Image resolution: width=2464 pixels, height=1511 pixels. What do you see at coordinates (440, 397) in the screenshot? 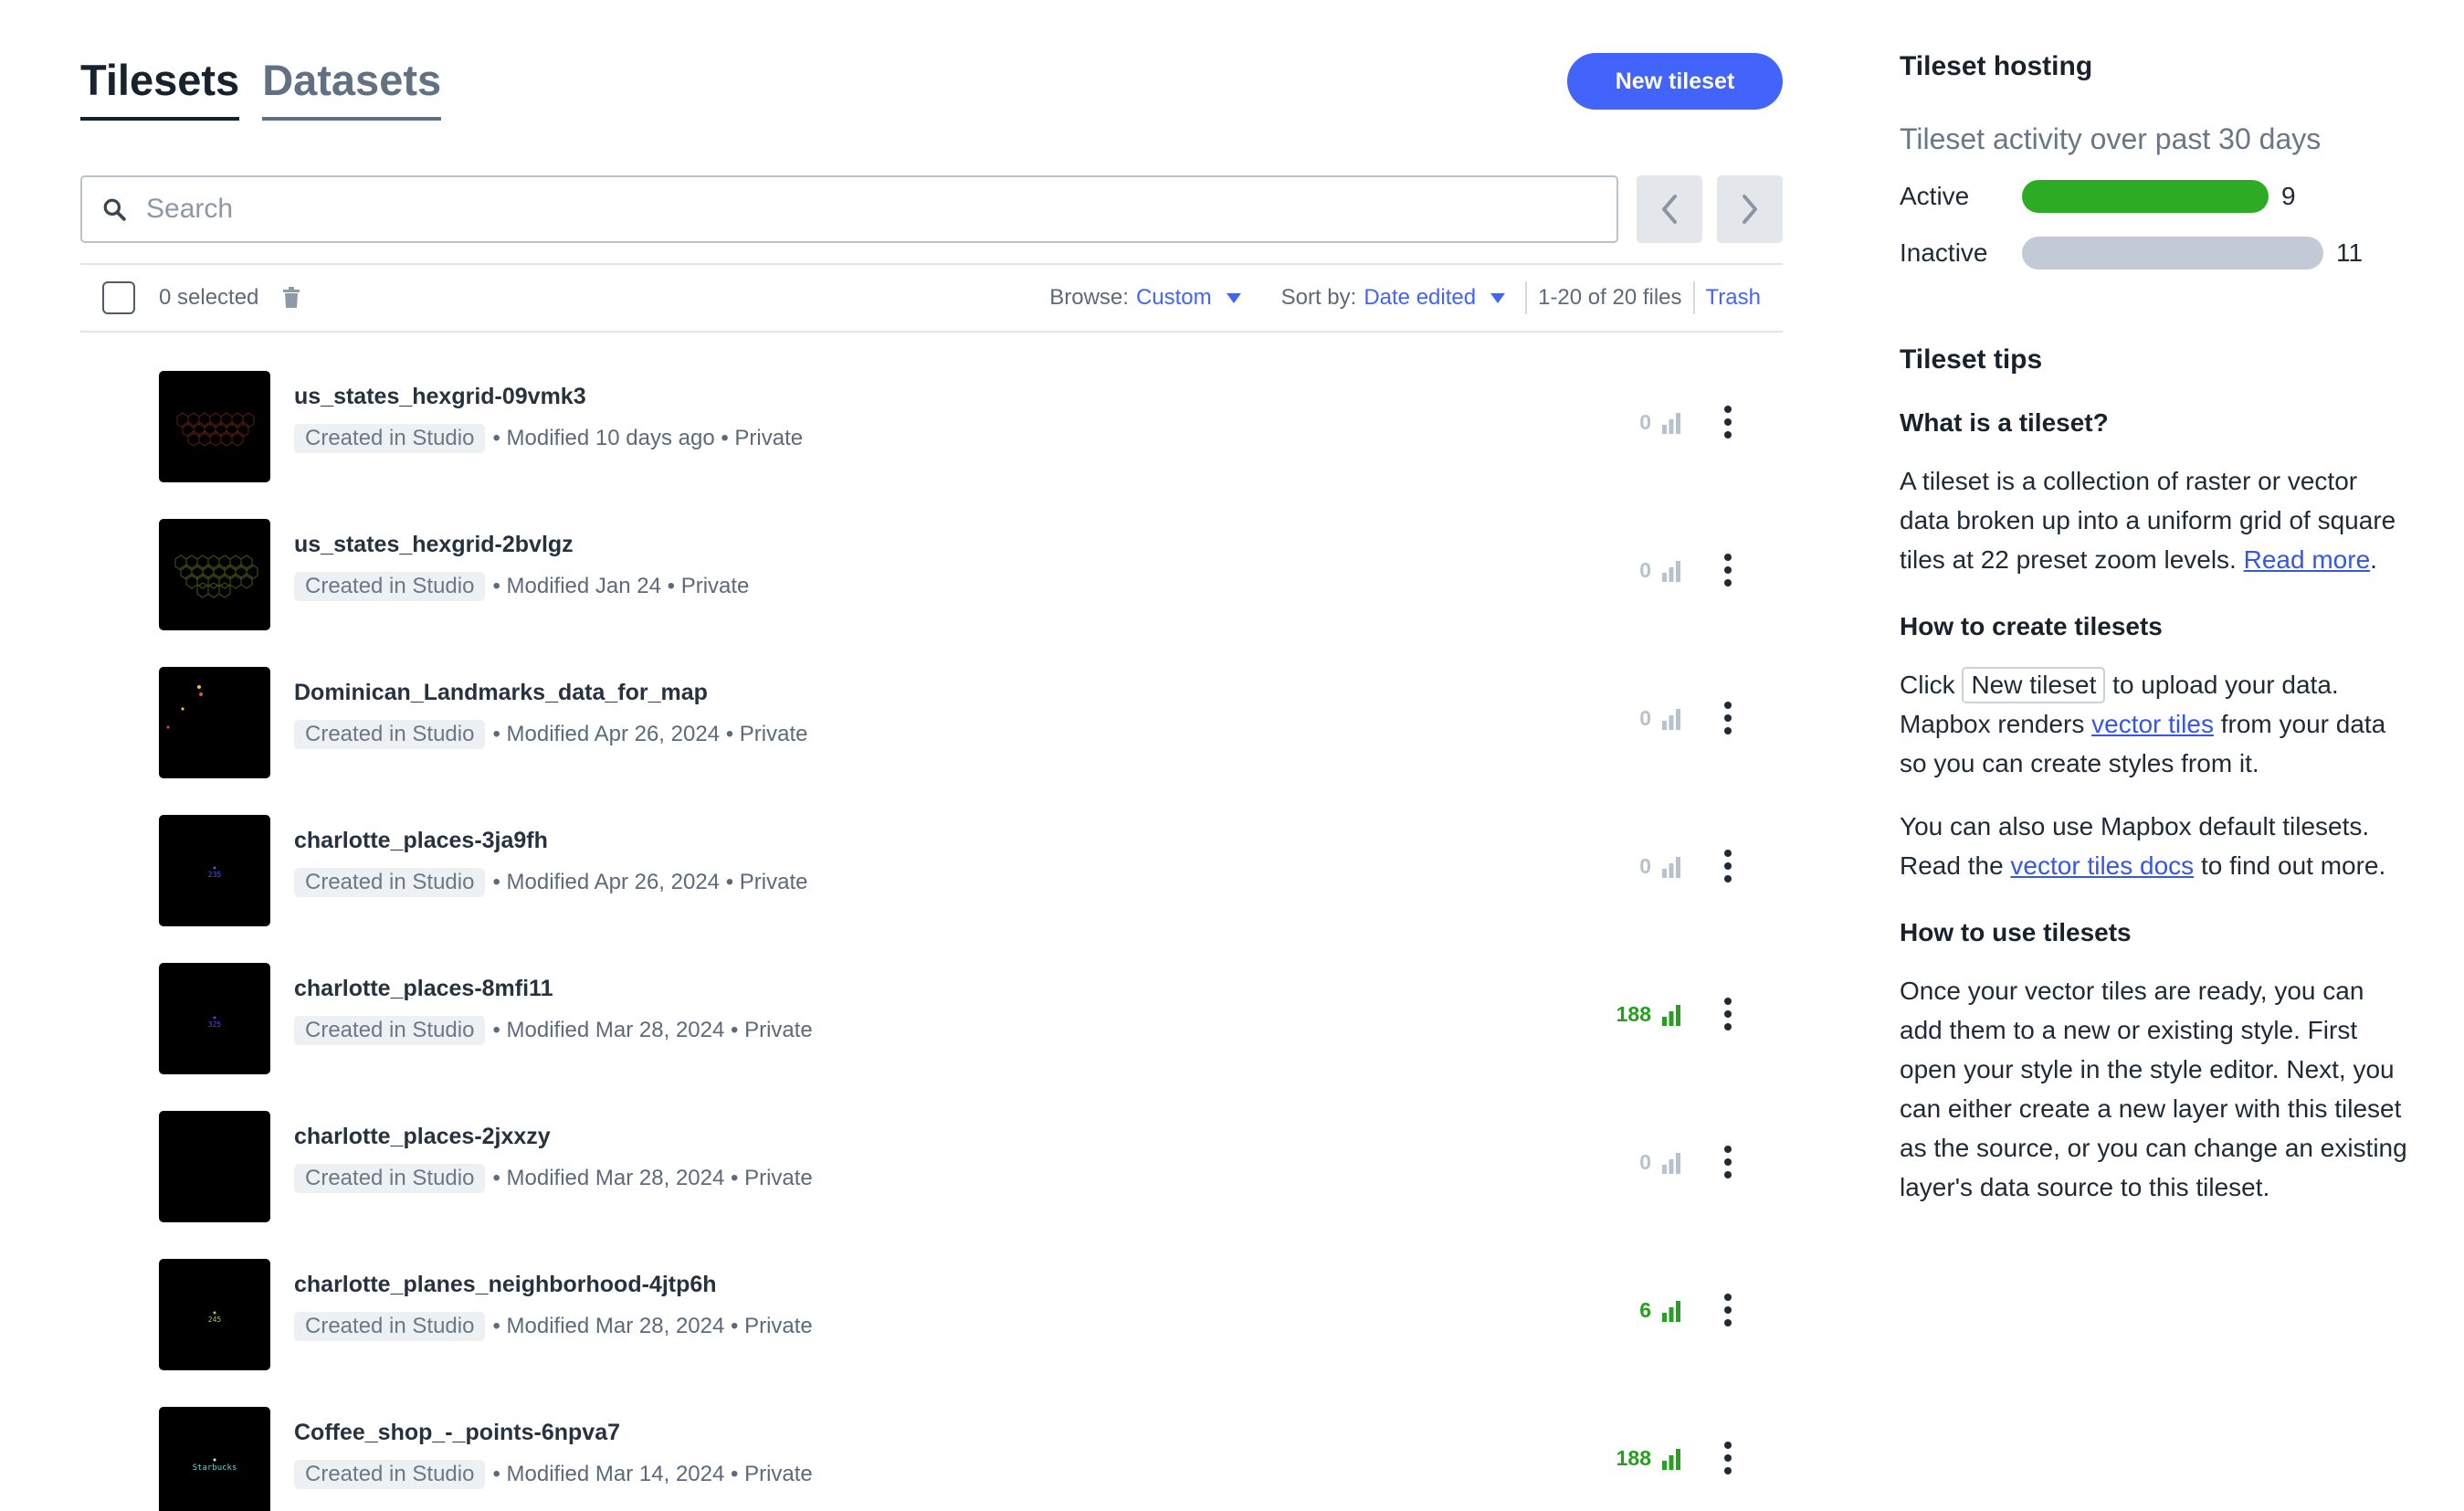
I see `tileset-name: us_states_hexgrid-09vmk3` at bounding box center [440, 397].